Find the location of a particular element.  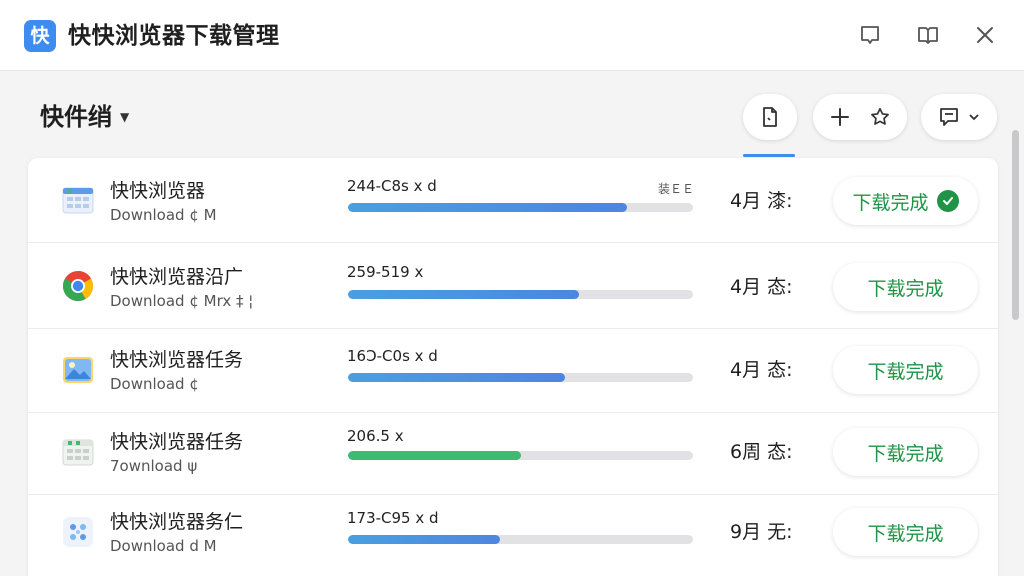

add-button is located at coordinates (840, 117).